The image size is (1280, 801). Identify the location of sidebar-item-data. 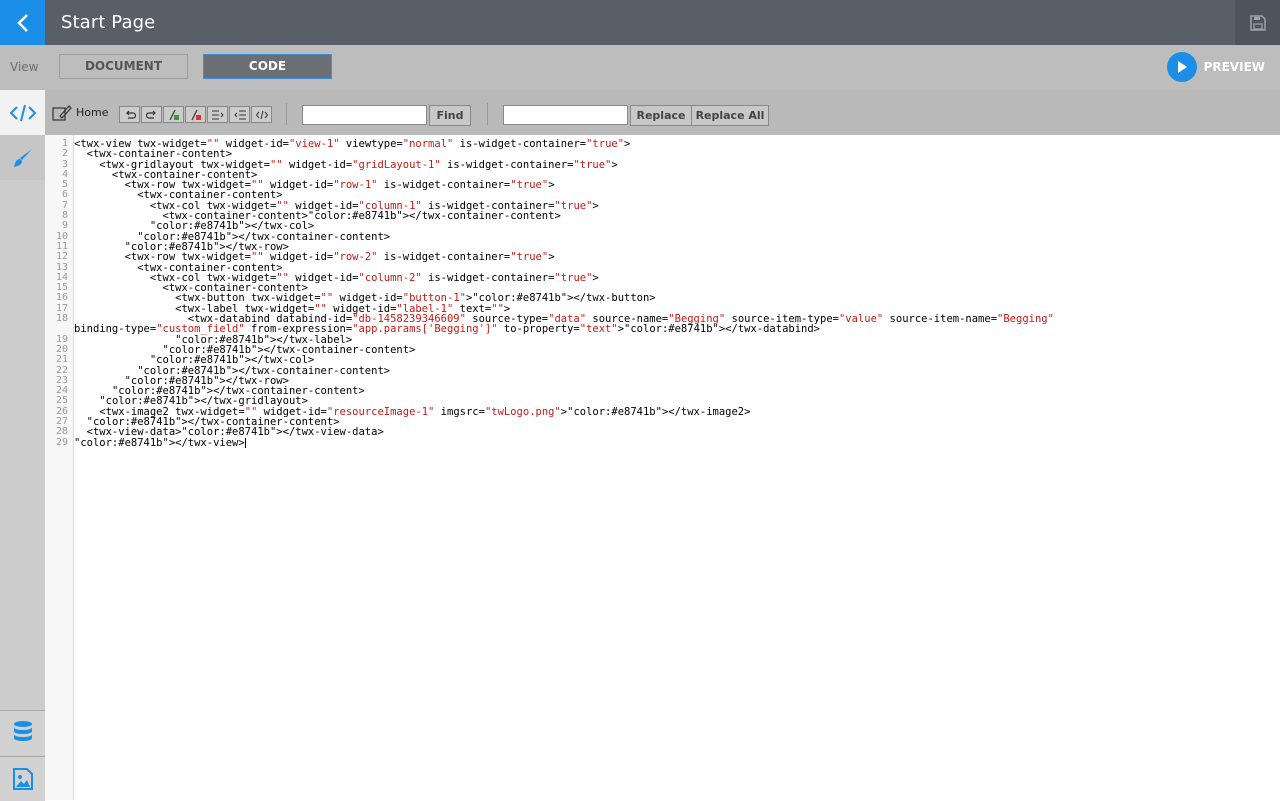
(22, 732).